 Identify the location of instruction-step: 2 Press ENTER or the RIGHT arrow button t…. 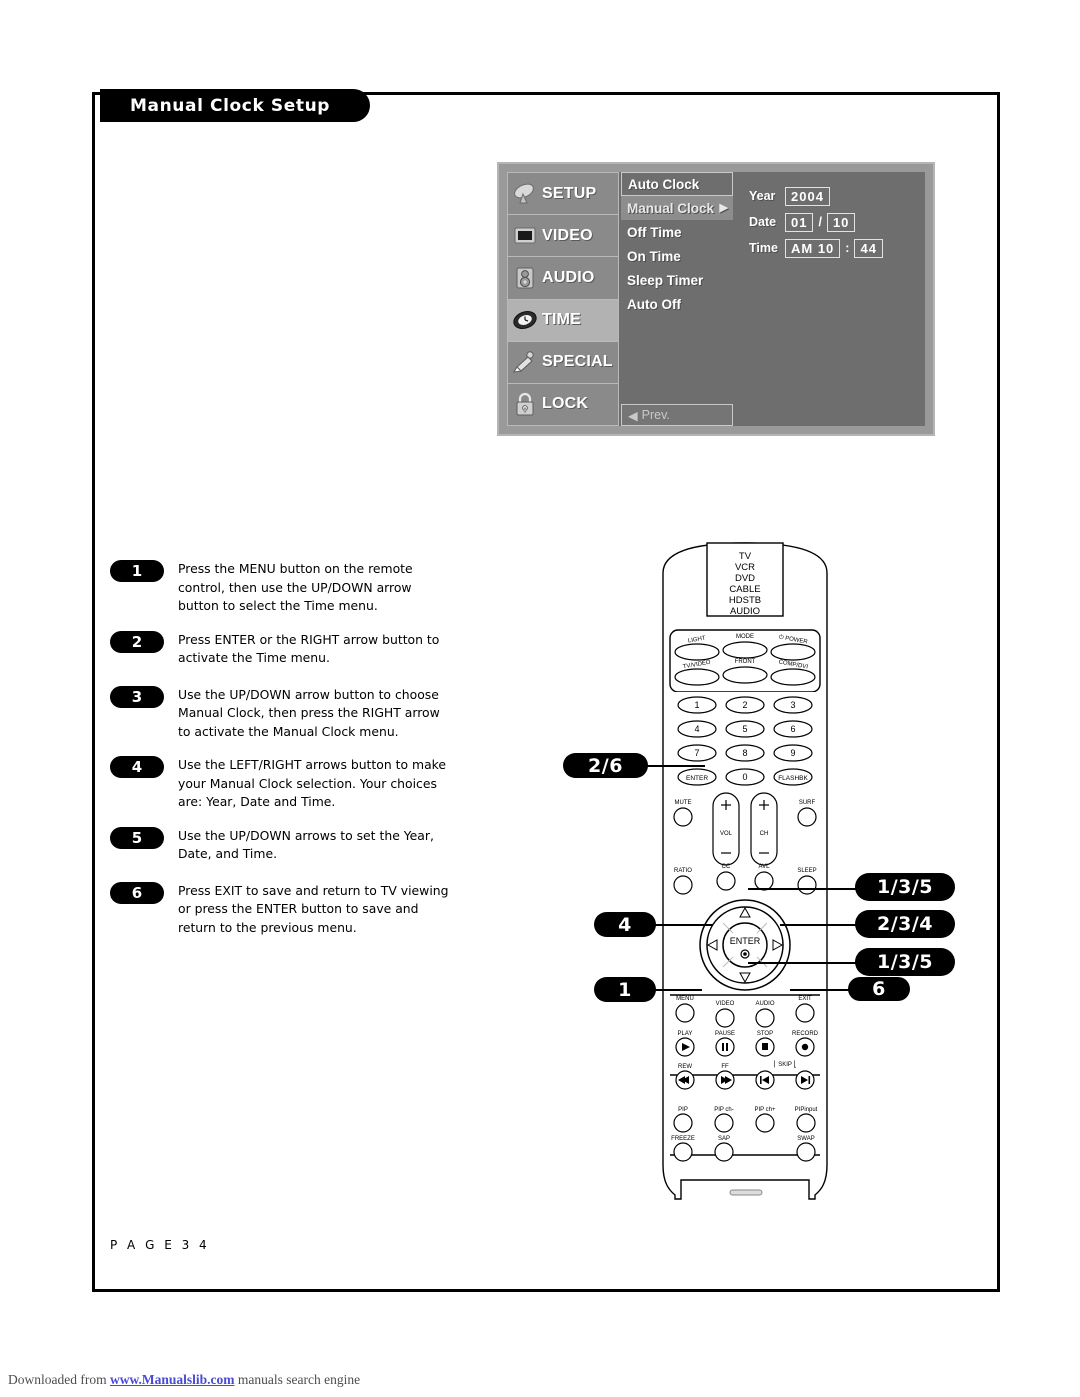
(280, 650).